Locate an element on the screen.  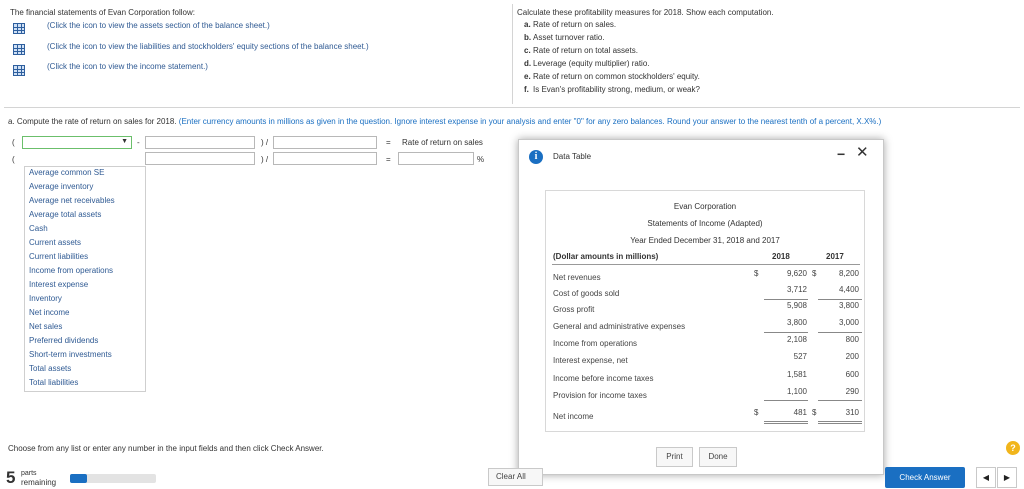
dropdown-option: Average total assets is located at coordinates (65, 214).